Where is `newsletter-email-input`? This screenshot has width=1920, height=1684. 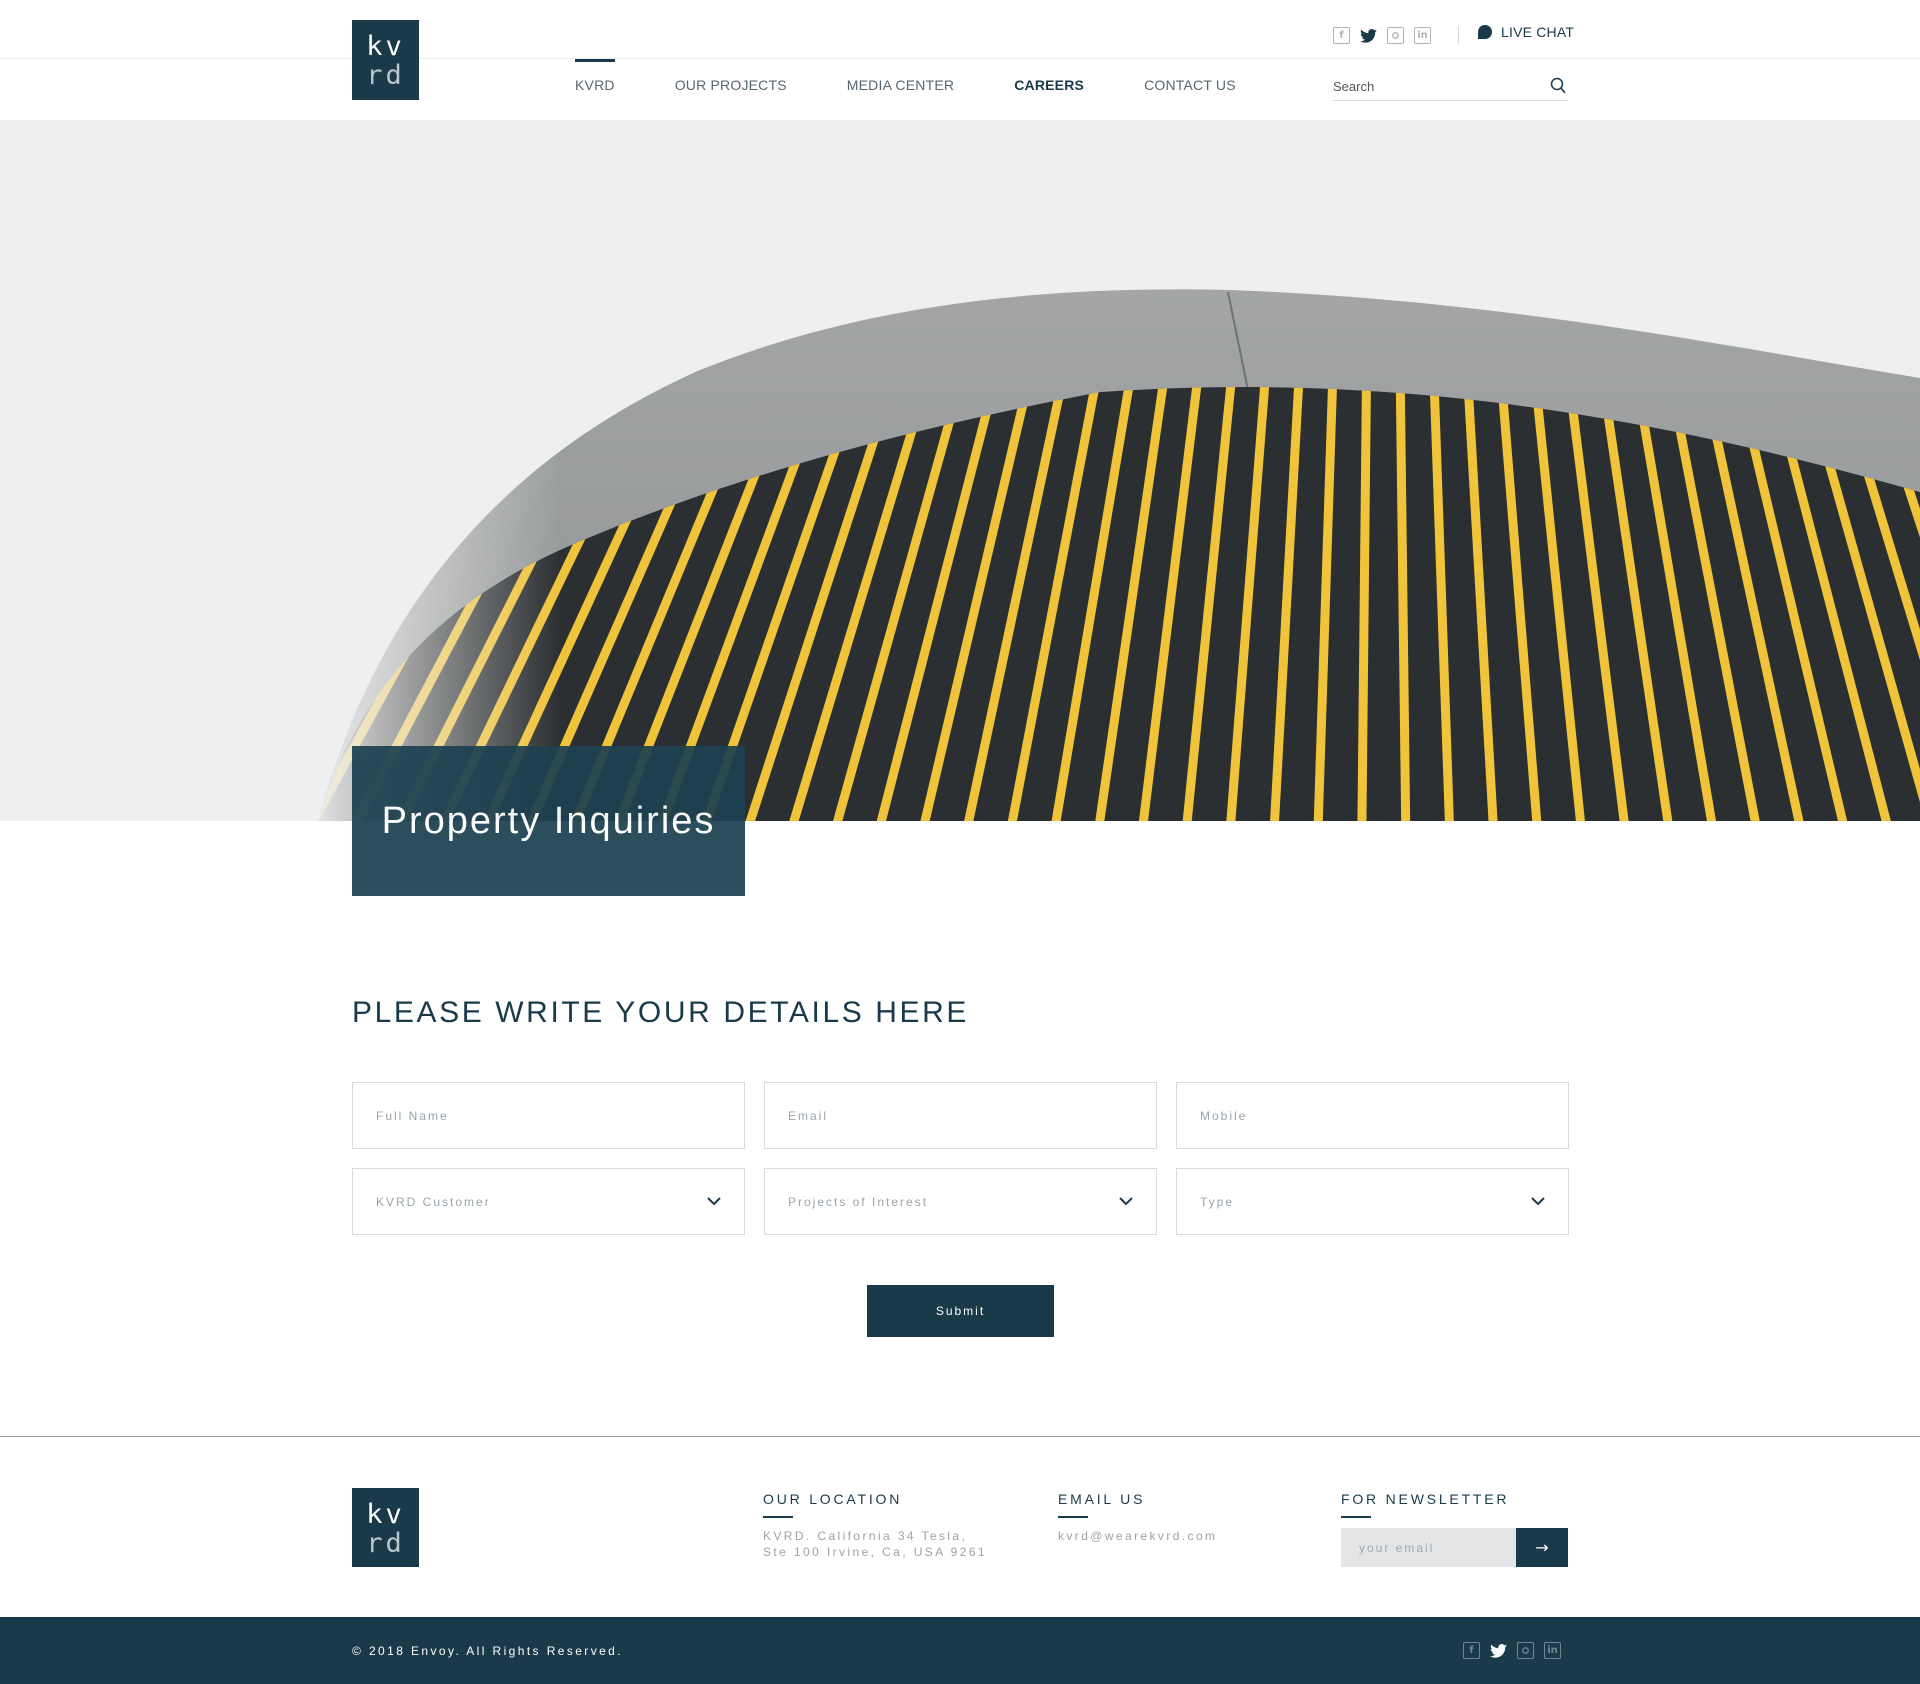 newsletter-email-input is located at coordinates (1428, 1547).